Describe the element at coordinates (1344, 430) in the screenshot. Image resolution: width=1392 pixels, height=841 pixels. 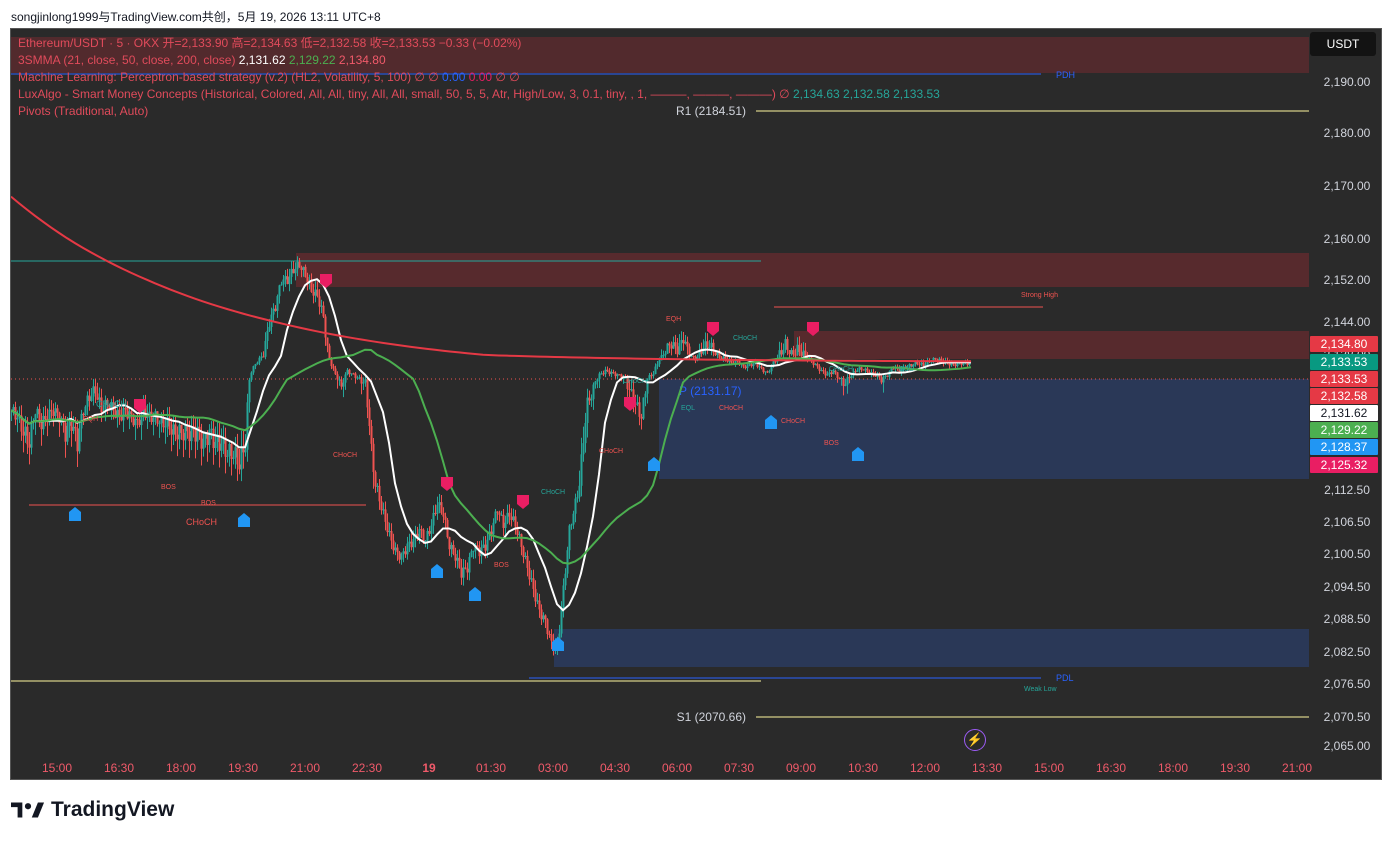
I see `price-label: 2,129.22` at that location.